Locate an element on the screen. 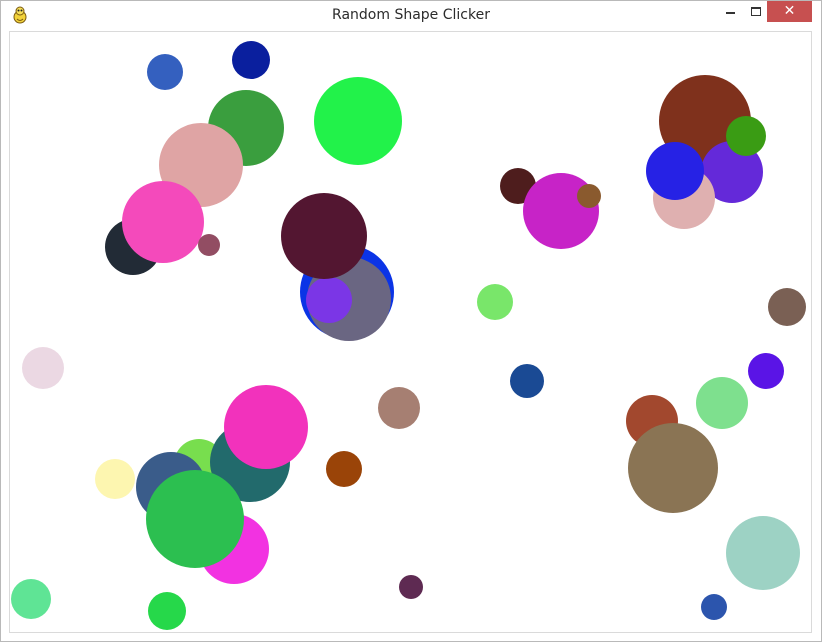 This screenshot has width=822, height=642. maximize-button is located at coordinates (755, 11).